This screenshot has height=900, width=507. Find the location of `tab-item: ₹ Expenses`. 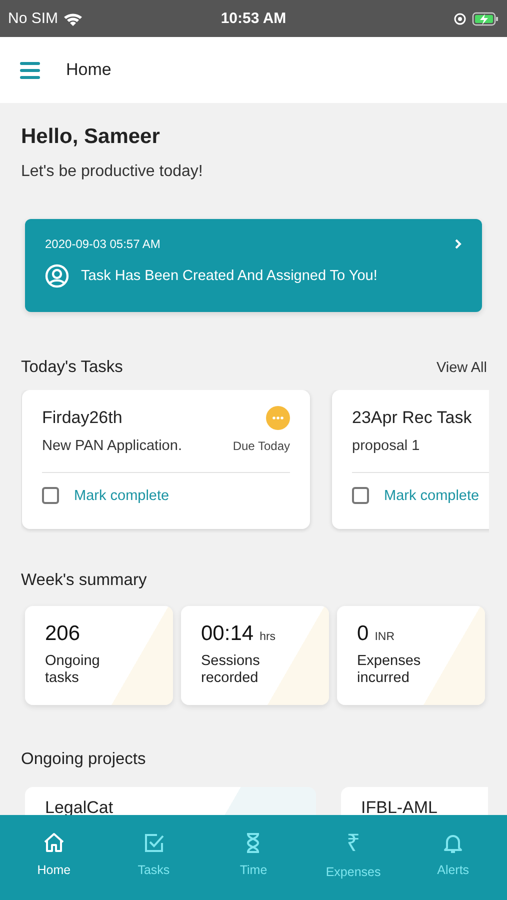

tab-item: ₹ Expenses is located at coordinates (353, 857).